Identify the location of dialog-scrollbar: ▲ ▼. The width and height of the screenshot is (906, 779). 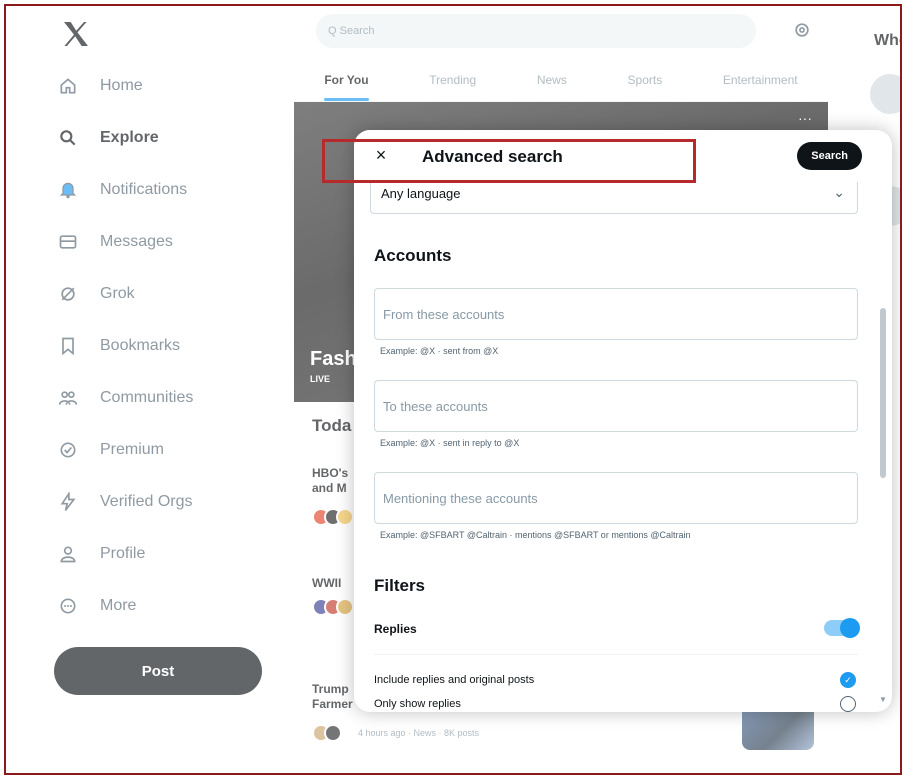
(883, 421).